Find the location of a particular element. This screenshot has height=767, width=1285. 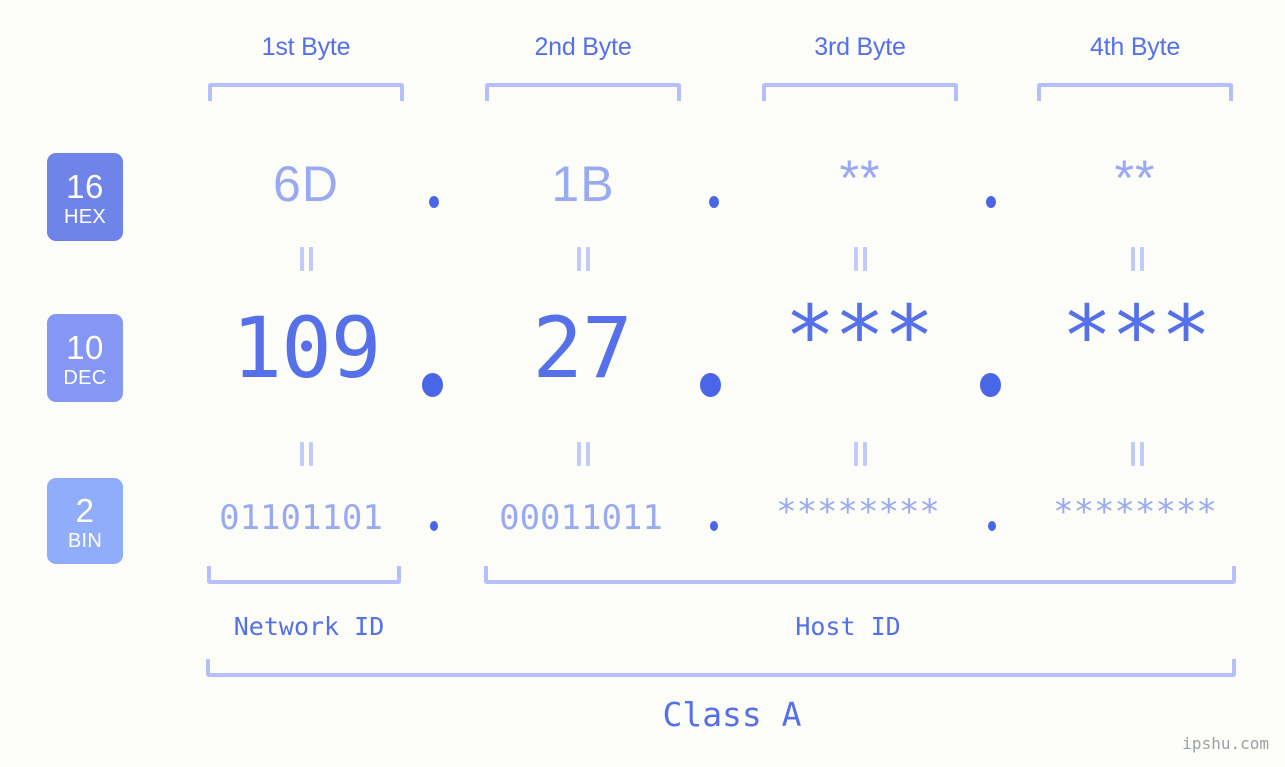

class-bracket is located at coordinates (721, 668).